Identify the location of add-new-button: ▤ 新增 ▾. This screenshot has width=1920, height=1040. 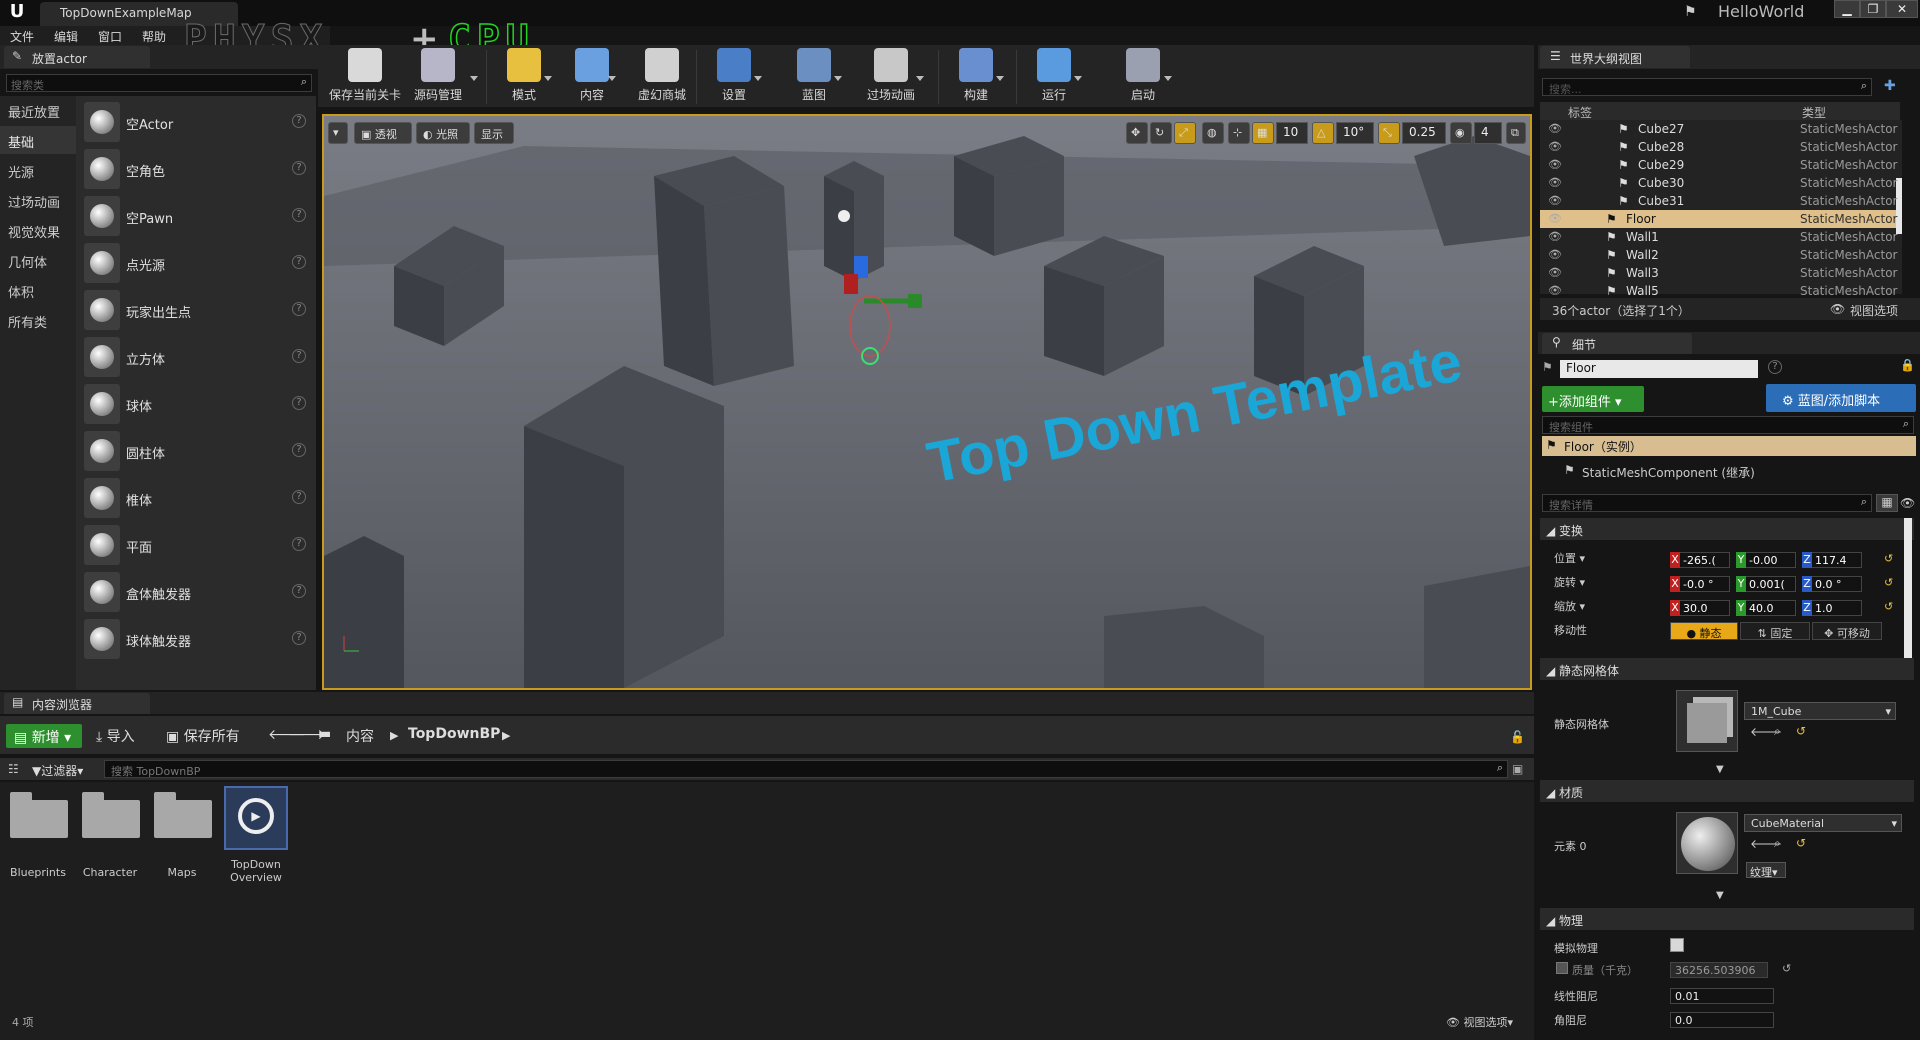
(44, 736).